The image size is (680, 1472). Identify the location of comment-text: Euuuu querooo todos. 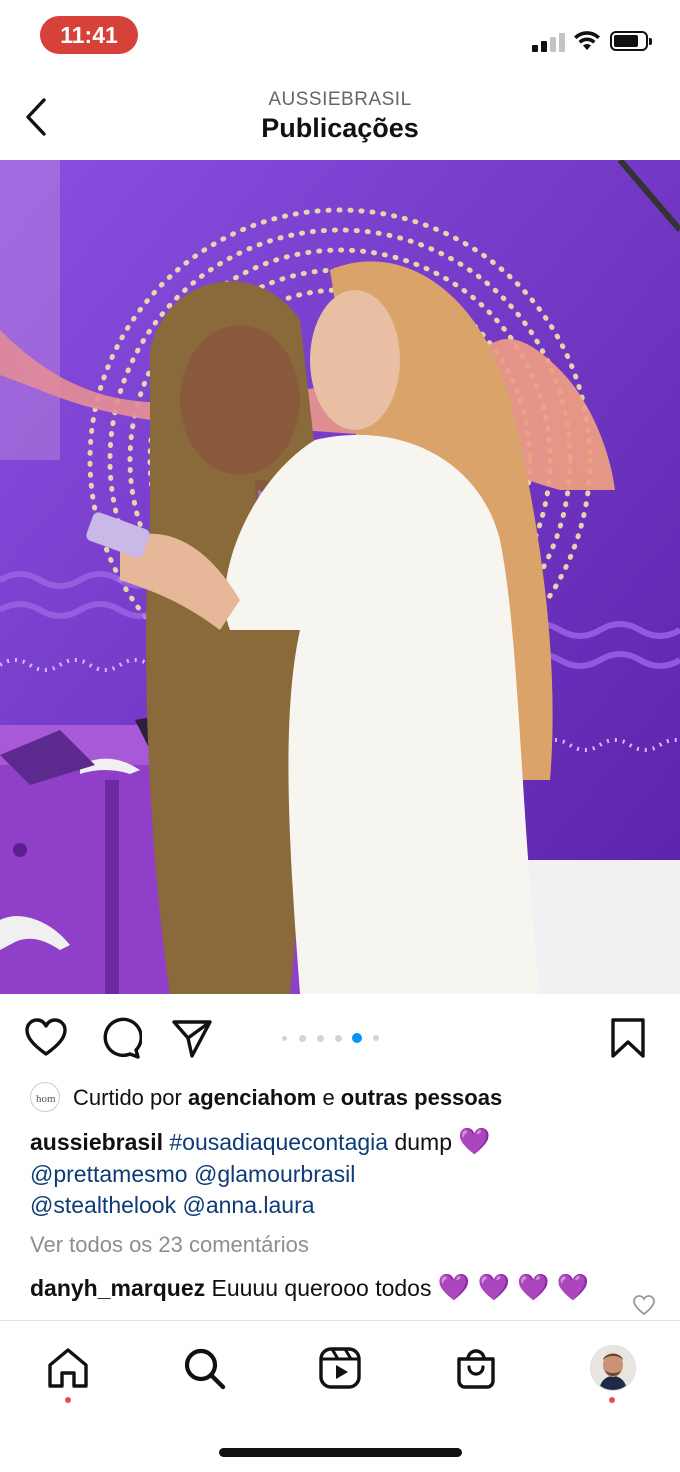
(321, 1288).